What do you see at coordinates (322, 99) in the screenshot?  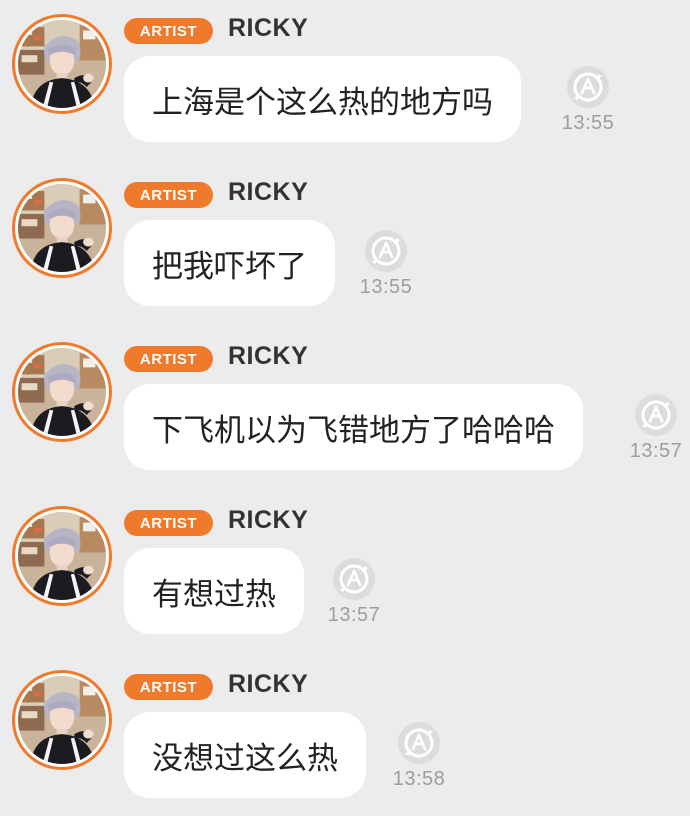 I see `message-bubble: 上海是个这么热的地方吗` at bounding box center [322, 99].